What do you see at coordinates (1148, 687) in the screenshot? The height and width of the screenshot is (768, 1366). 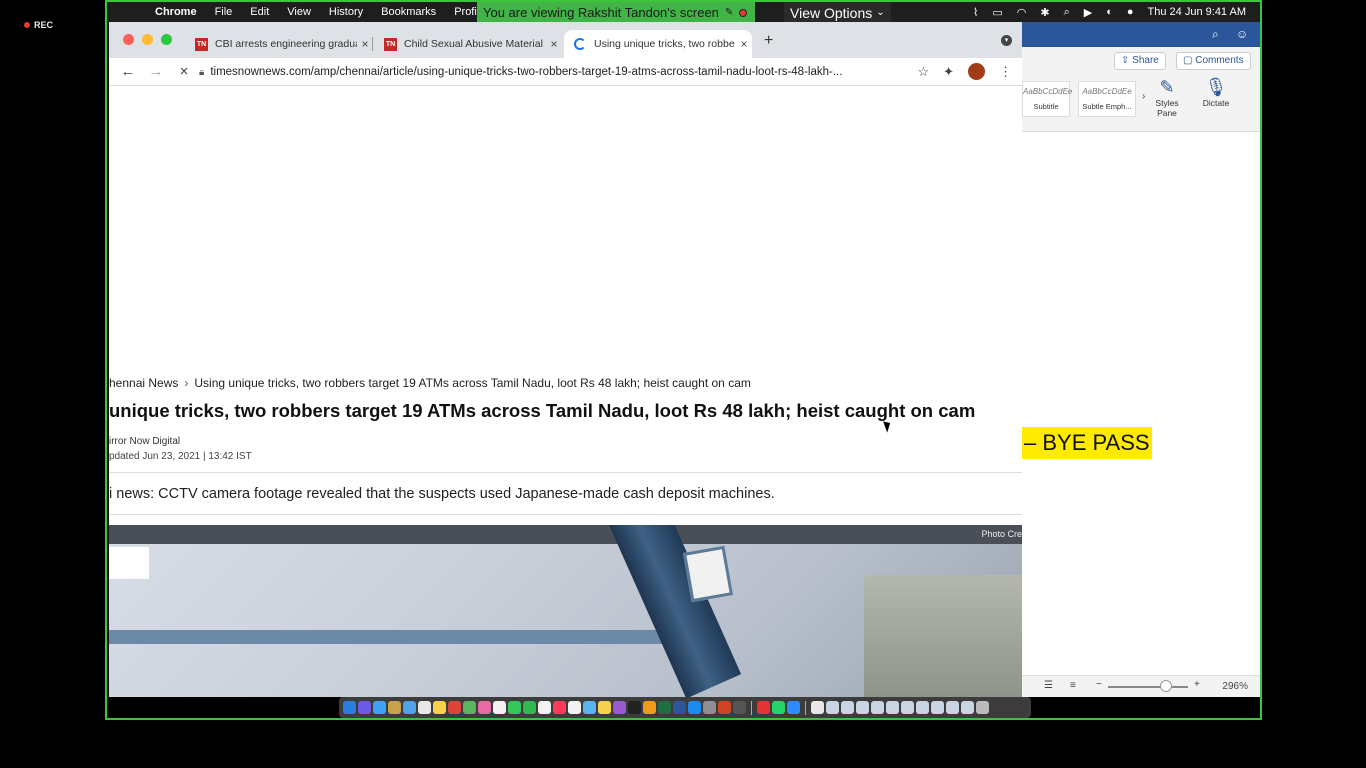 I see `zoom-slider` at bounding box center [1148, 687].